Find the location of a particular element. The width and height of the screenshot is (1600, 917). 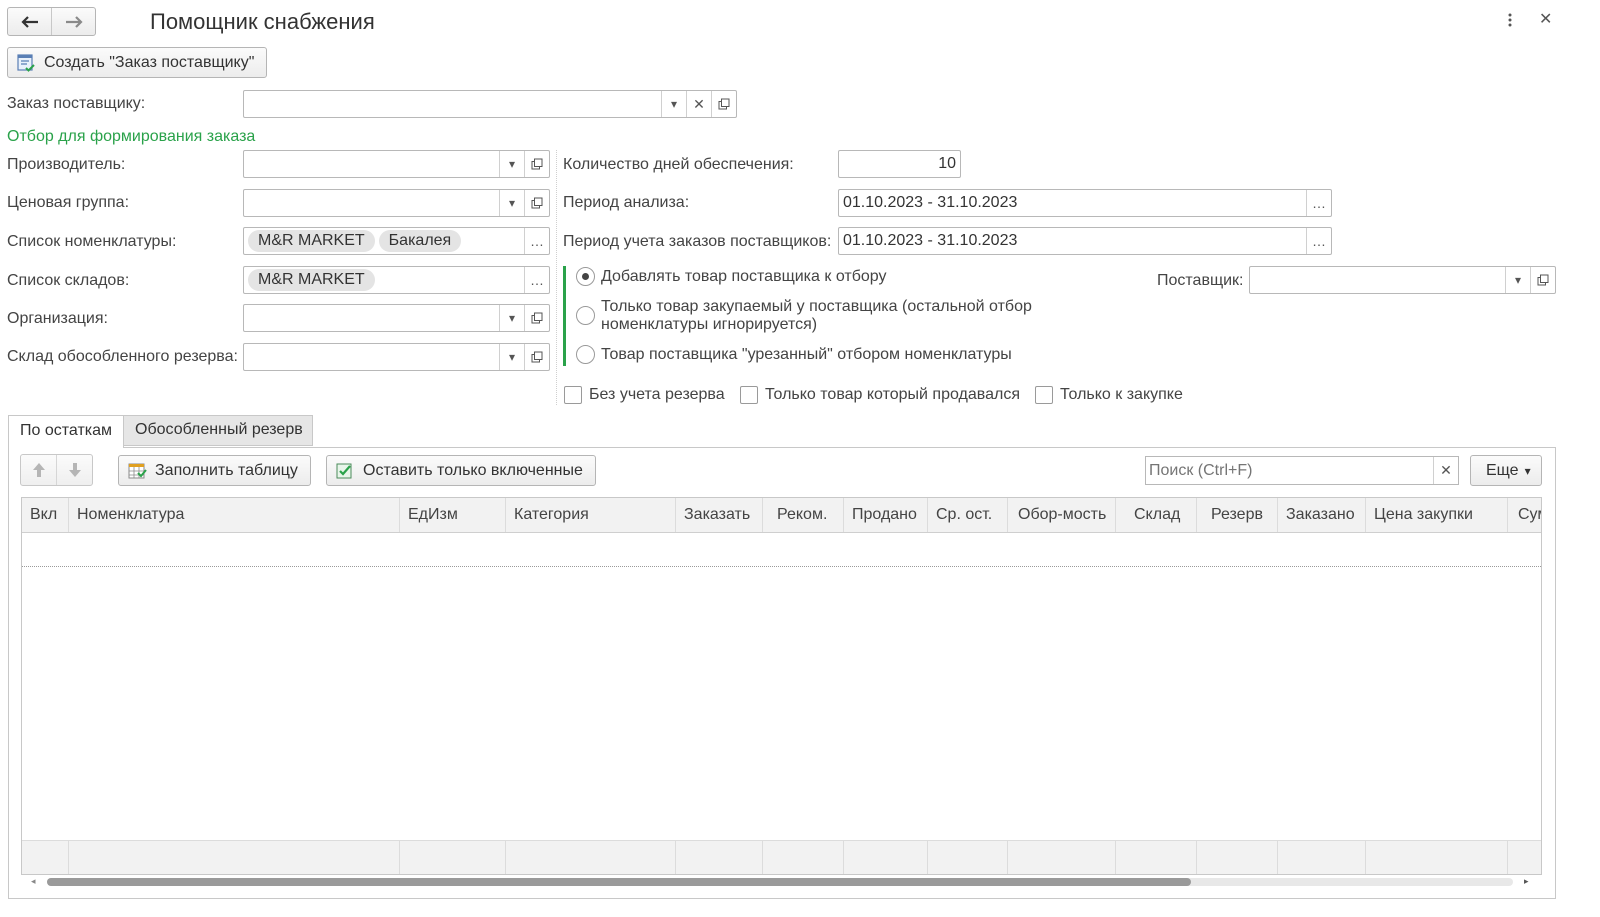

column-header-sum: Сум is located at coordinates (1524, 515).